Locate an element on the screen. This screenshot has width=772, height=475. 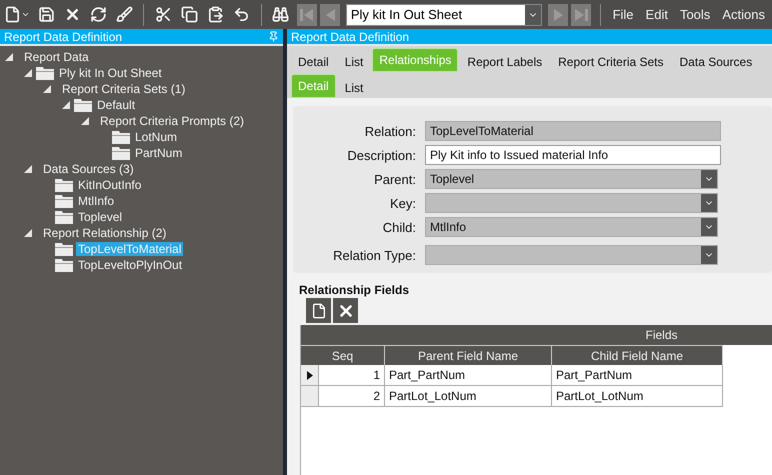
tree-item: Default is located at coordinates (116, 105).